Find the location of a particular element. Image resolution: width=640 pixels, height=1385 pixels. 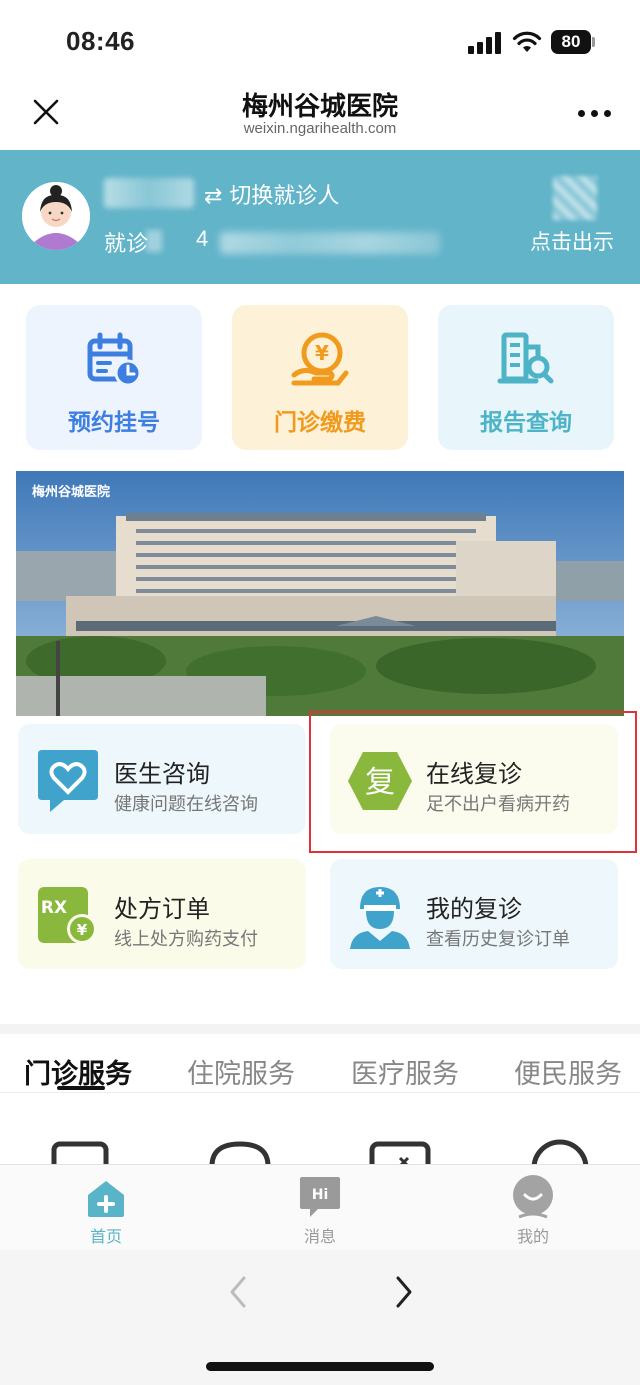

patient-card: ⇄ 切换就诊人 就诊 4 点击出示 is located at coordinates (320, 217).